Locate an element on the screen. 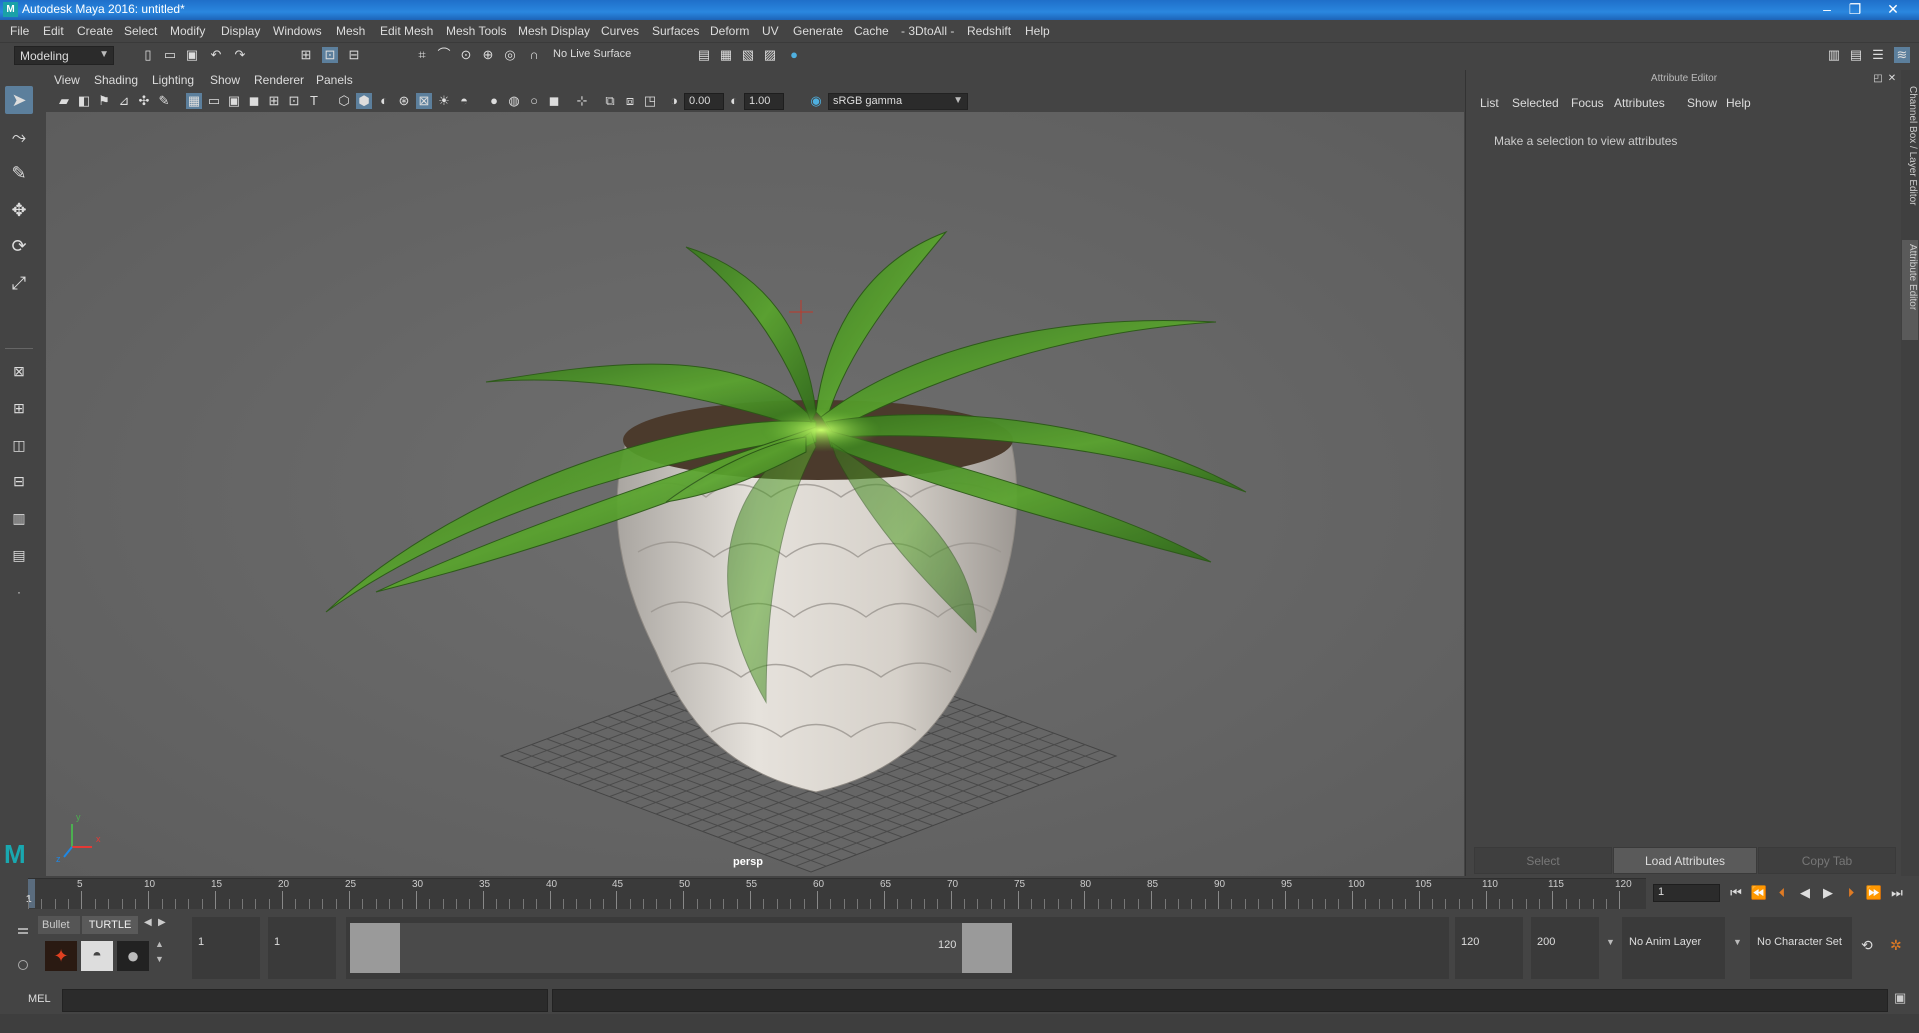 The width and height of the screenshot is (1919, 1033). maximize-button: ❐ is located at coordinates (1855, 10).